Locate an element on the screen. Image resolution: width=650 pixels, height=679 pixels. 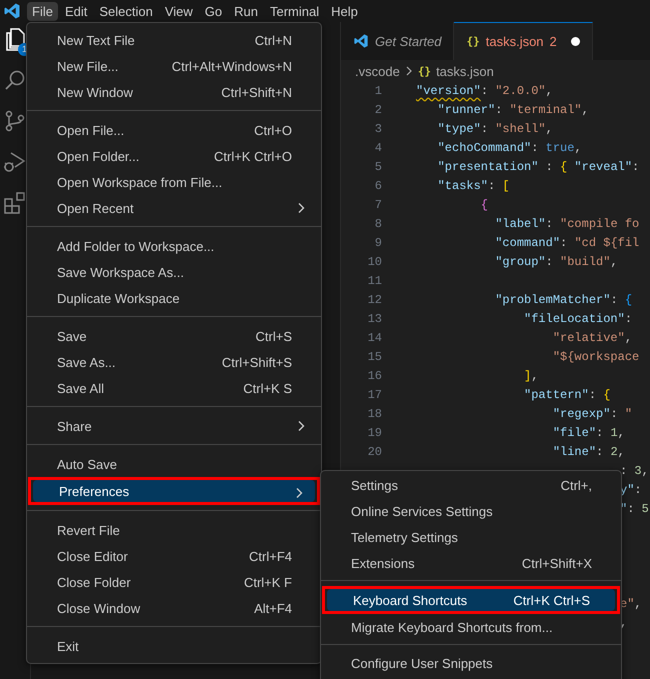
code-token: "compile fo is located at coordinates (600, 224).